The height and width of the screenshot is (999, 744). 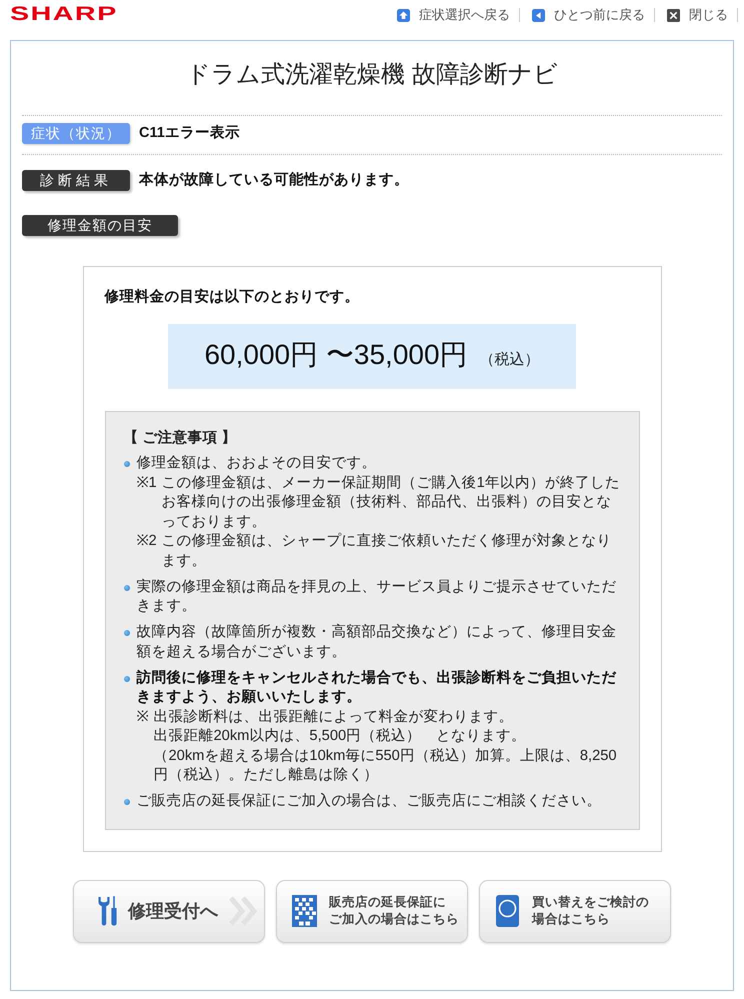 What do you see at coordinates (403, 15) in the screenshot?
I see `up-arrow-icon` at bounding box center [403, 15].